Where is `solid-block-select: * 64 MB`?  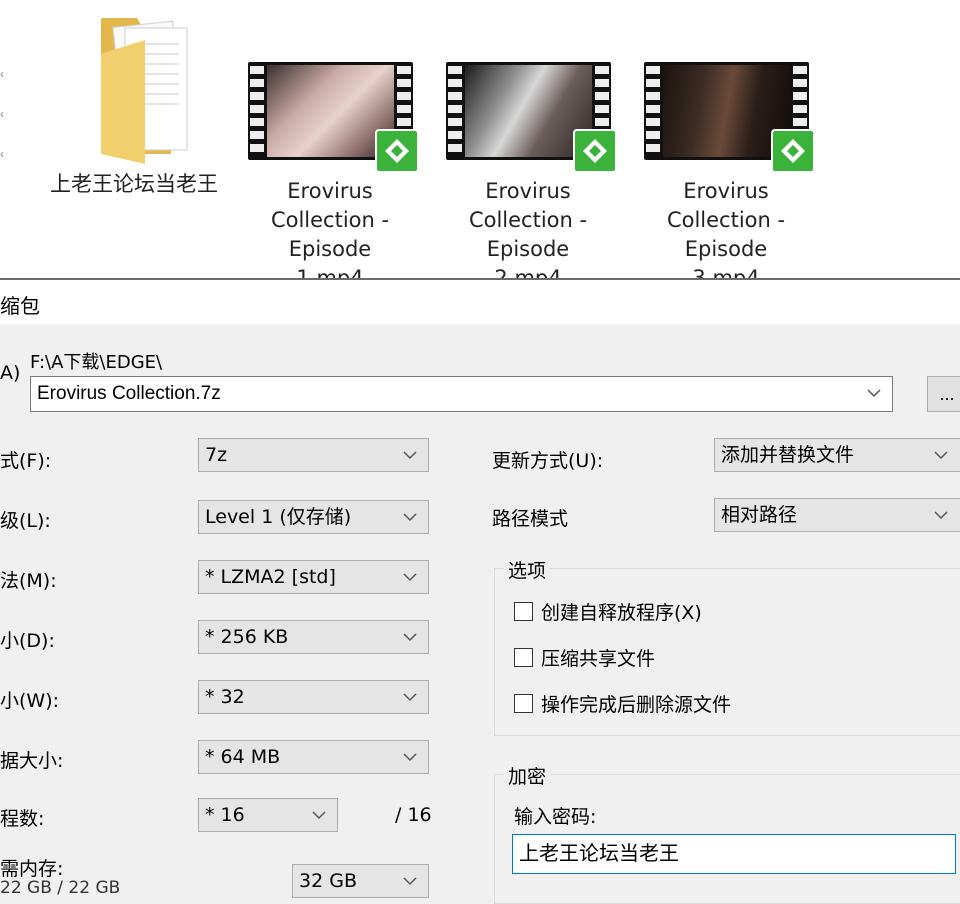
solid-block-select: * 64 MB is located at coordinates (313, 757).